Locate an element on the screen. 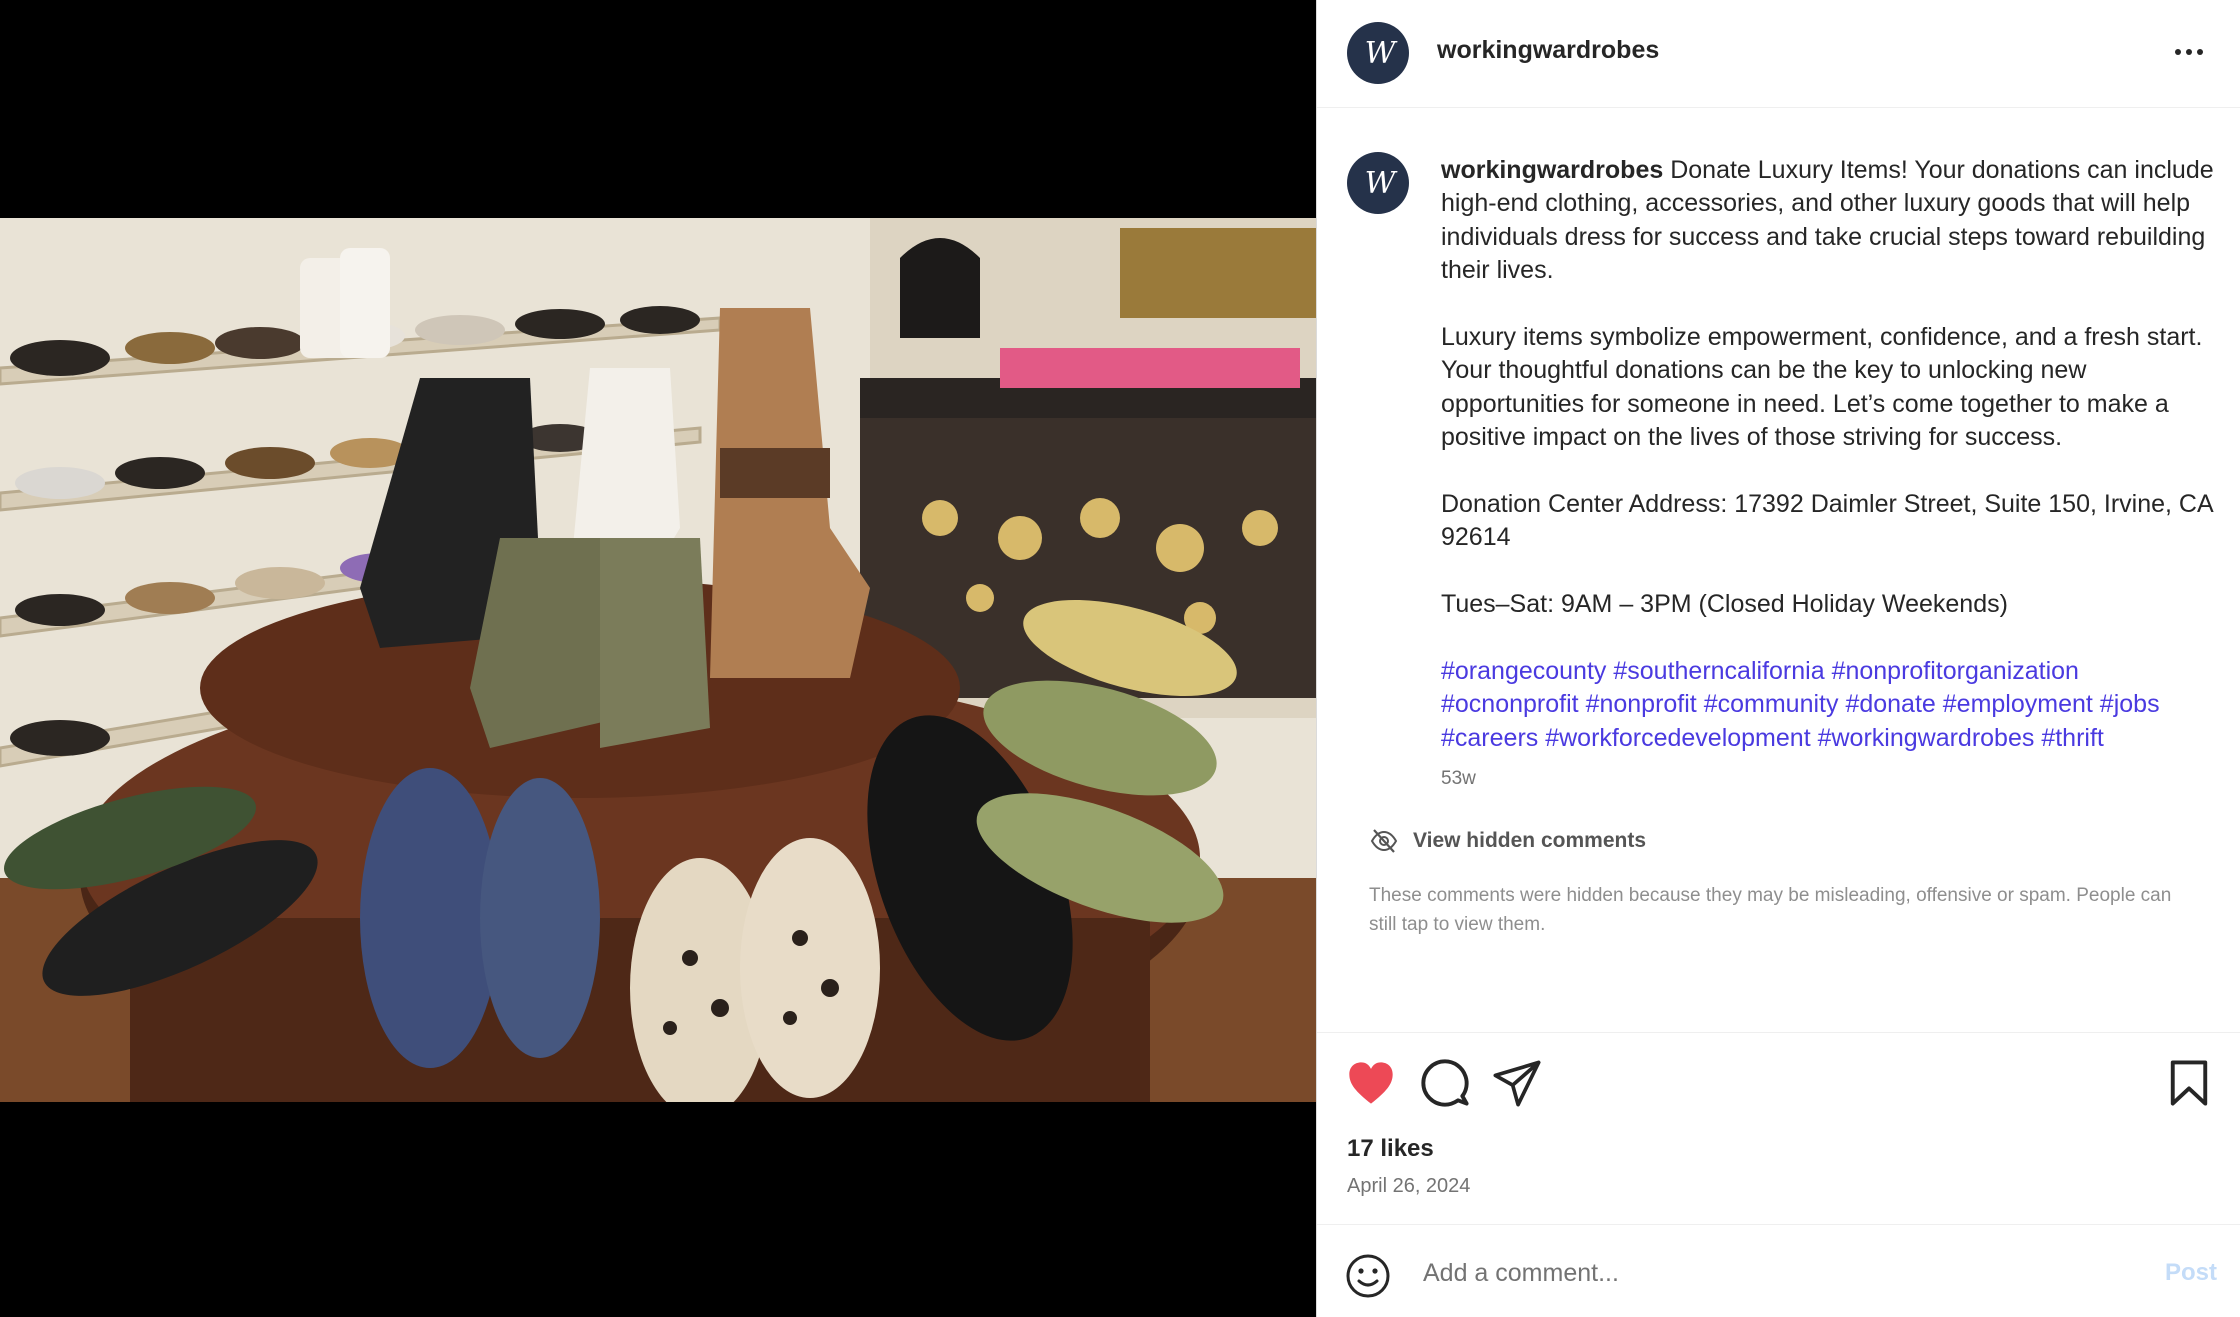 Image resolution: width=2240 pixels, height=1317 pixels. hashtag-link: #southerncalifornia is located at coordinates (1718, 671).